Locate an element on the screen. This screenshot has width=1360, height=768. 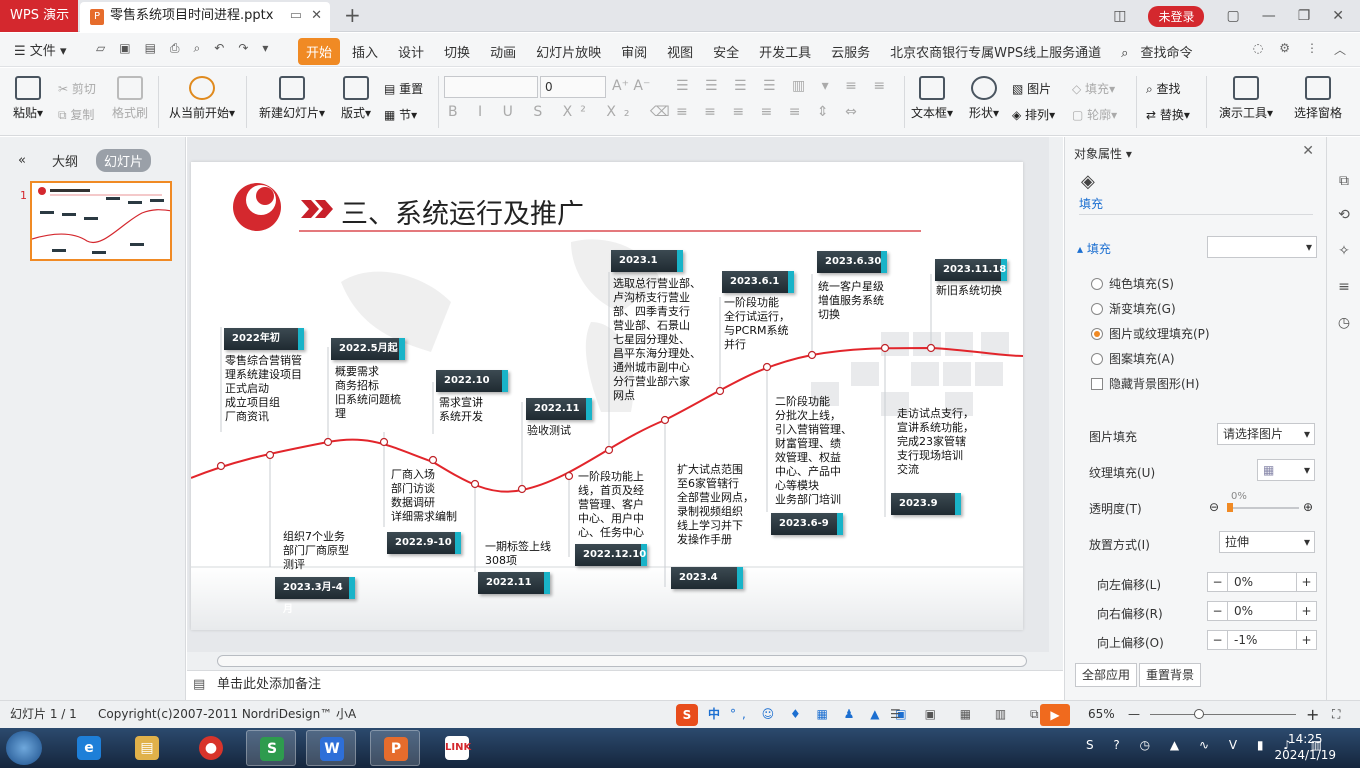
new-slide-button: 新建幻灯片▾ is located at coordinates (292, 98).